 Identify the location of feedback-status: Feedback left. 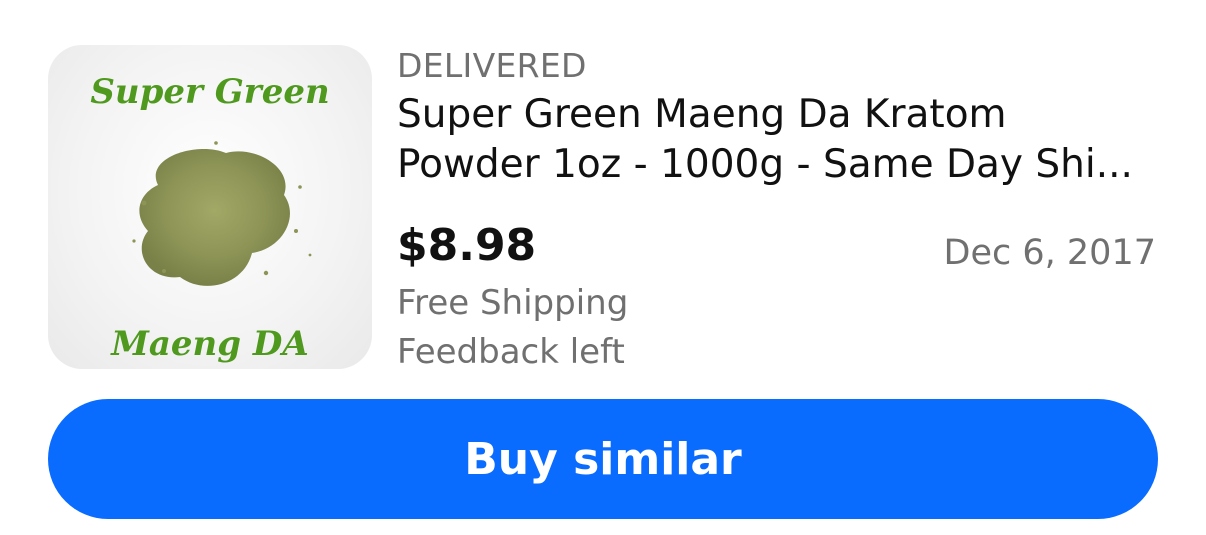
(511, 352).